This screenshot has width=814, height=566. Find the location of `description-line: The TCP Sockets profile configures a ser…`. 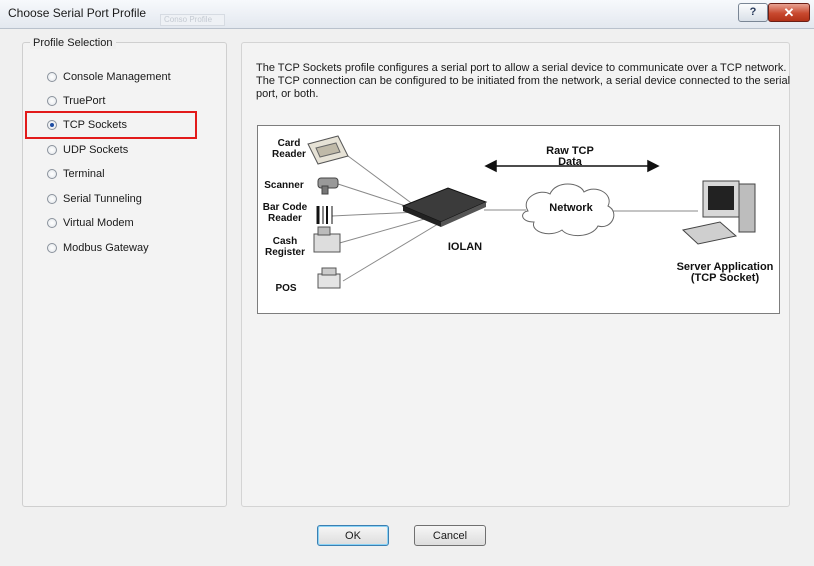

description-line: The TCP Sockets profile configures a ser… is located at coordinates (521, 68).